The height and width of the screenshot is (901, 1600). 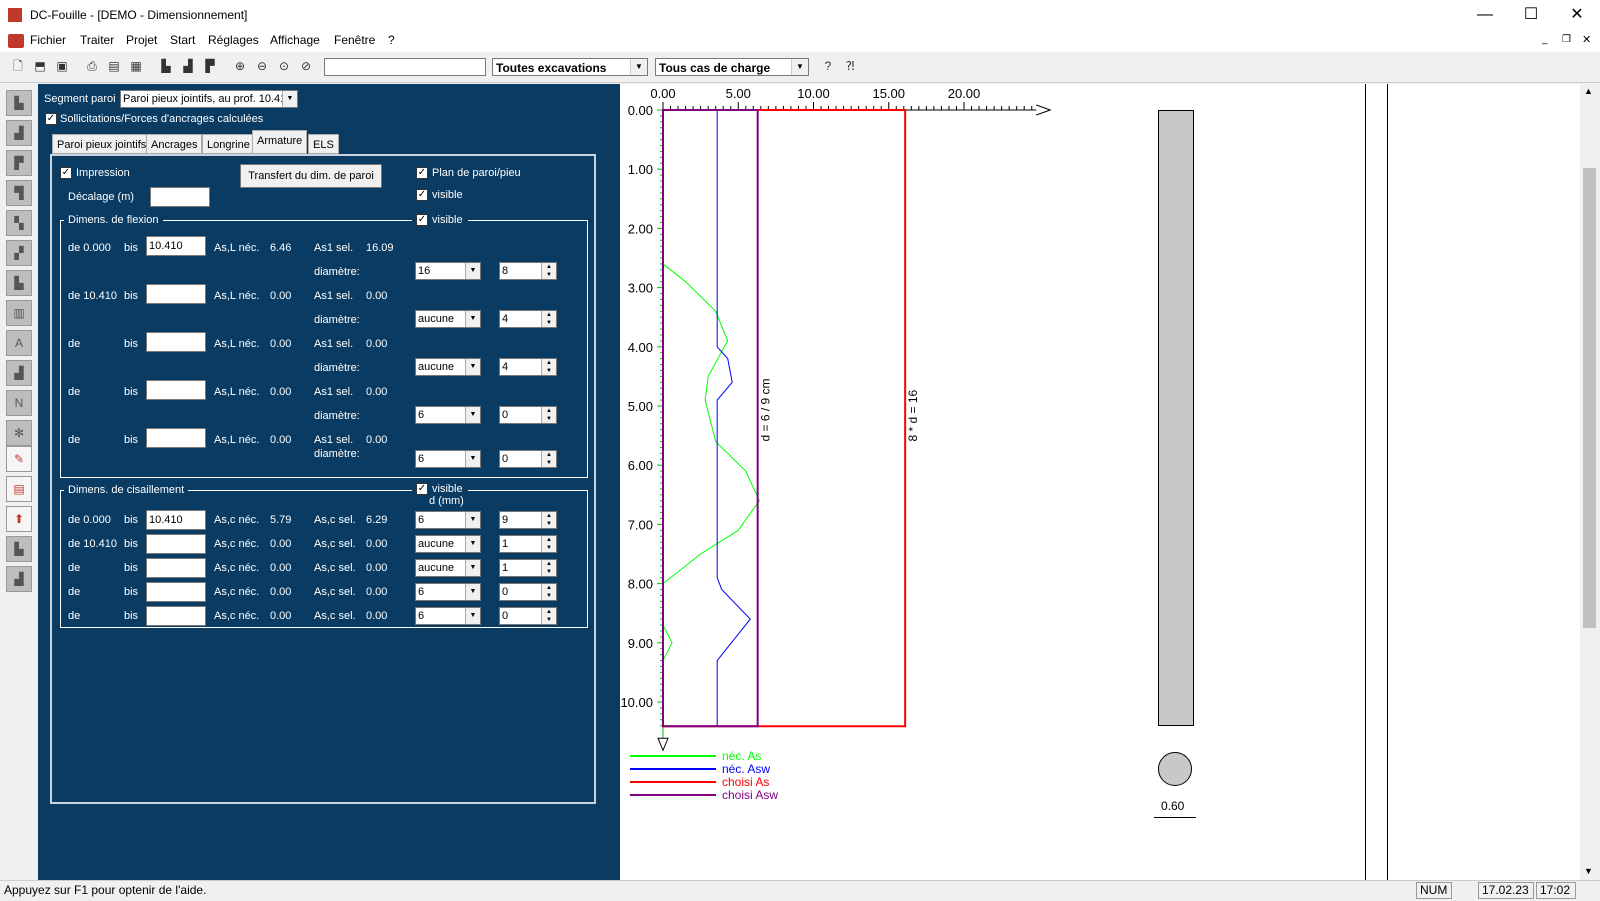 What do you see at coordinates (233, 40) in the screenshot?
I see `menu-reglages: Réglages` at bounding box center [233, 40].